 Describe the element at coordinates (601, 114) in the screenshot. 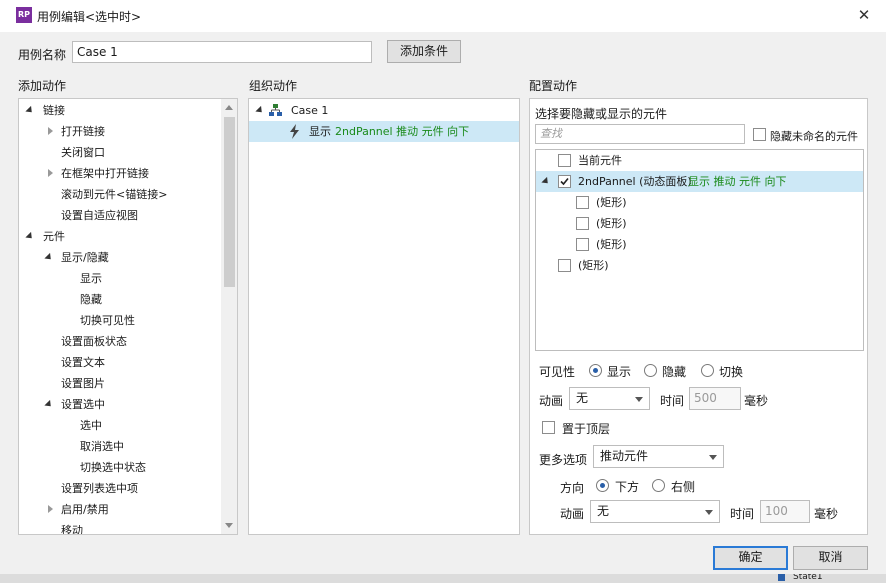

I see `select-widgets-prompt: 选择要隐藏或显示的元件` at that location.